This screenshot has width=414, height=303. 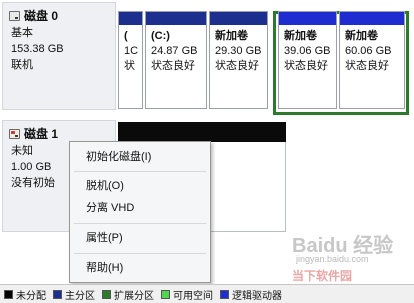 What do you see at coordinates (110, 208) in the screenshot?
I see `menu-item-detach-vhd: 分离 VHD` at bounding box center [110, 208].